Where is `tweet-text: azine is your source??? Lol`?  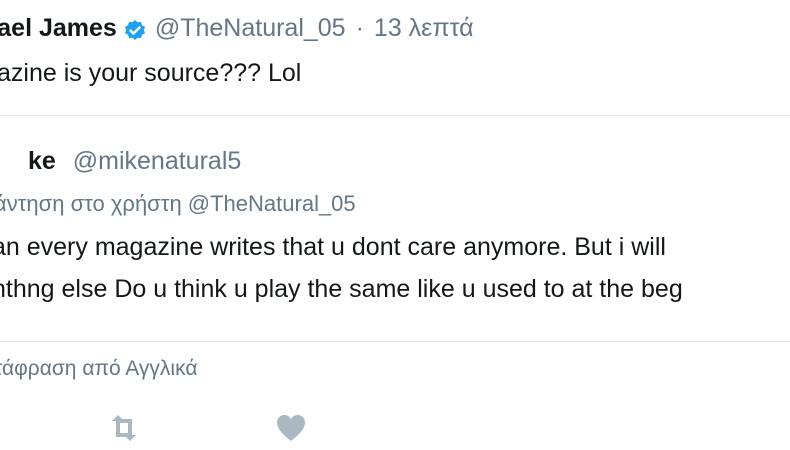 tweet-text: azine is your source??? Lol is located at coordinates (151, 73).